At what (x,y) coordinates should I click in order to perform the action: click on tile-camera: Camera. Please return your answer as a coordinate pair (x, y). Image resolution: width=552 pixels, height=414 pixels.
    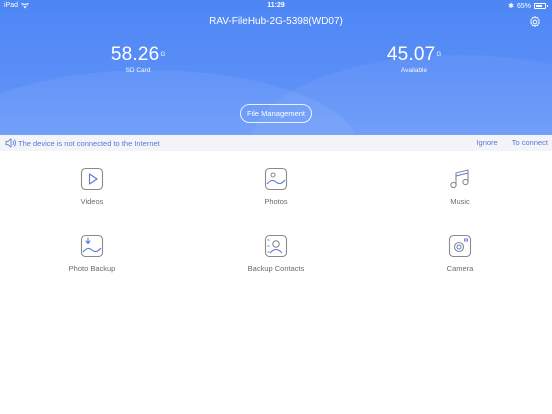
    Looking at the image, I should click on (460, 251).